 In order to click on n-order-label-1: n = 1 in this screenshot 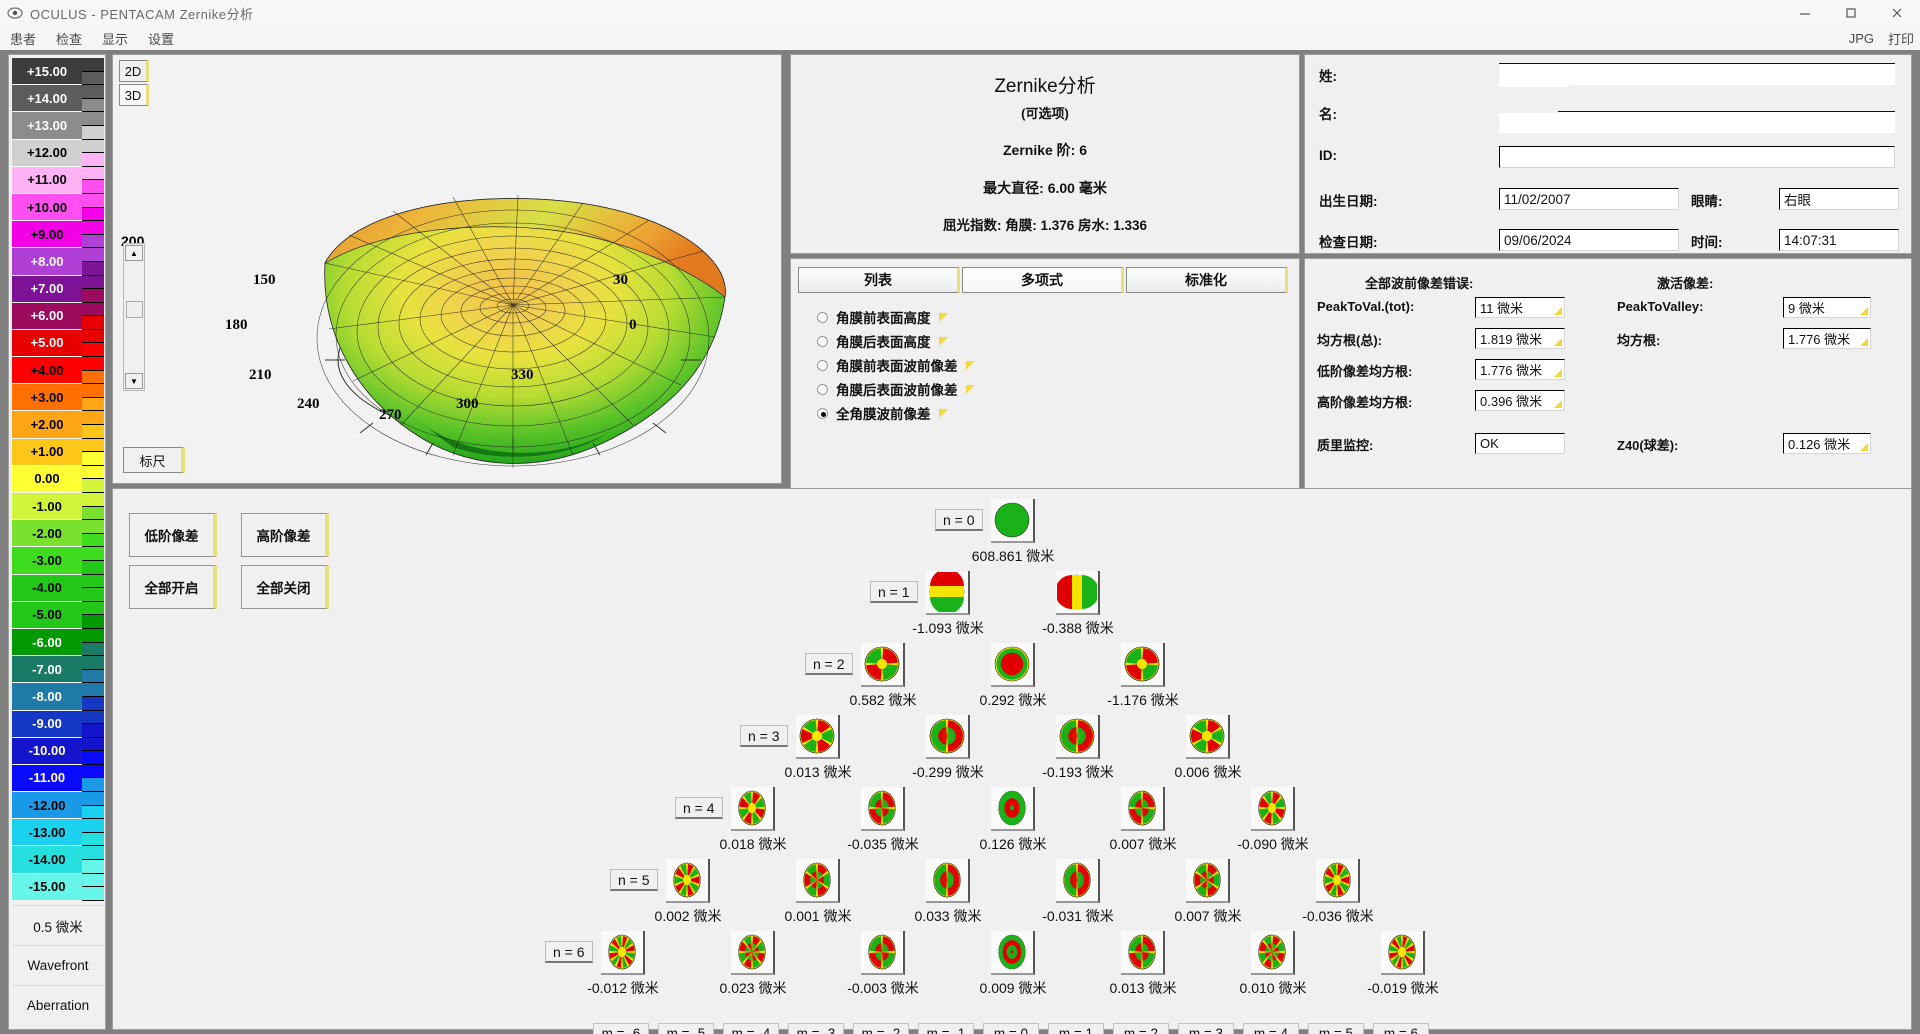, I will do `click(894, 592)`.